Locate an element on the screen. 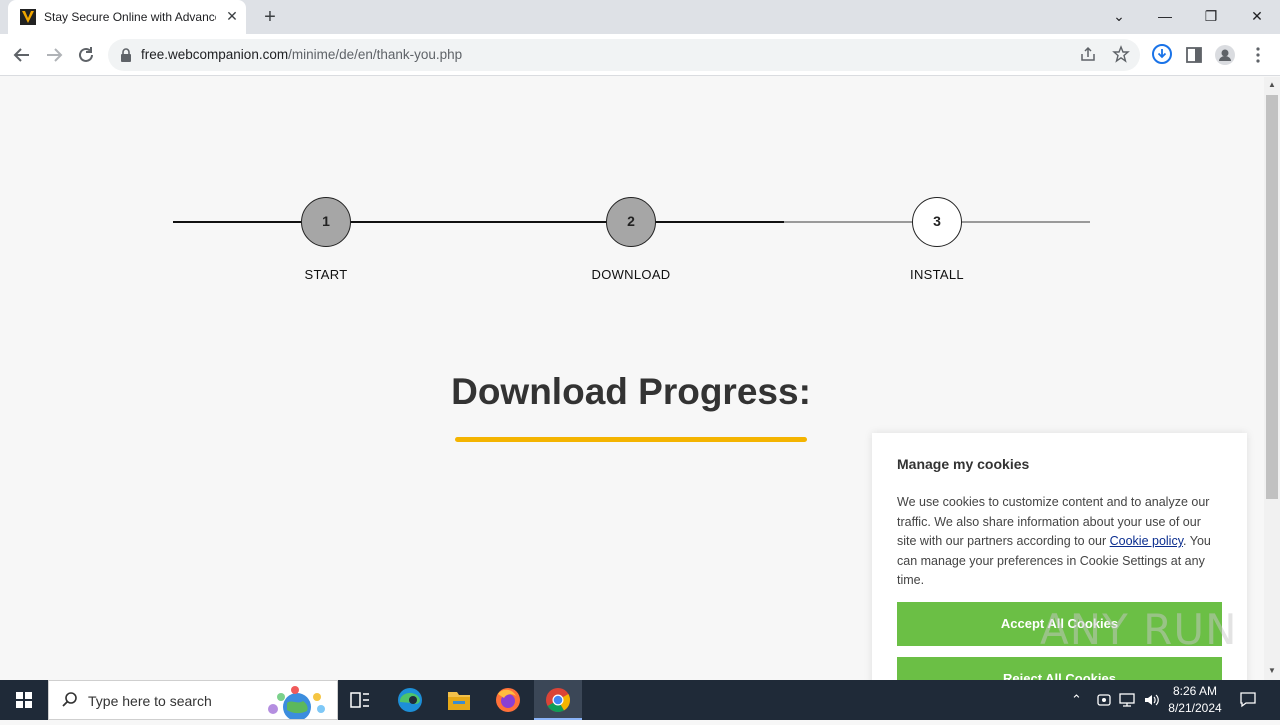 The width and height of the screenshot is (1280, 725). step-3-label: INSTALL is located at coordinates (937, 274).